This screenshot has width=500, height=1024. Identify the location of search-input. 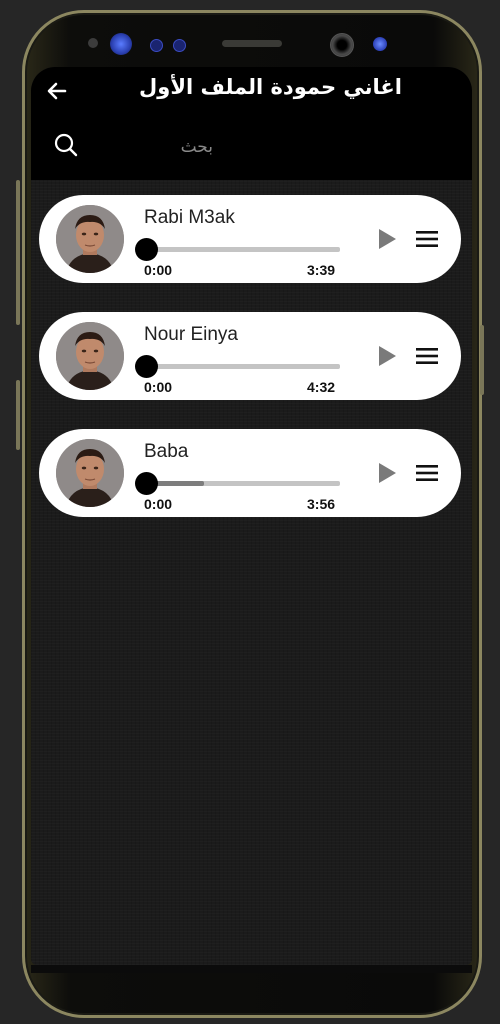
(153, 147).